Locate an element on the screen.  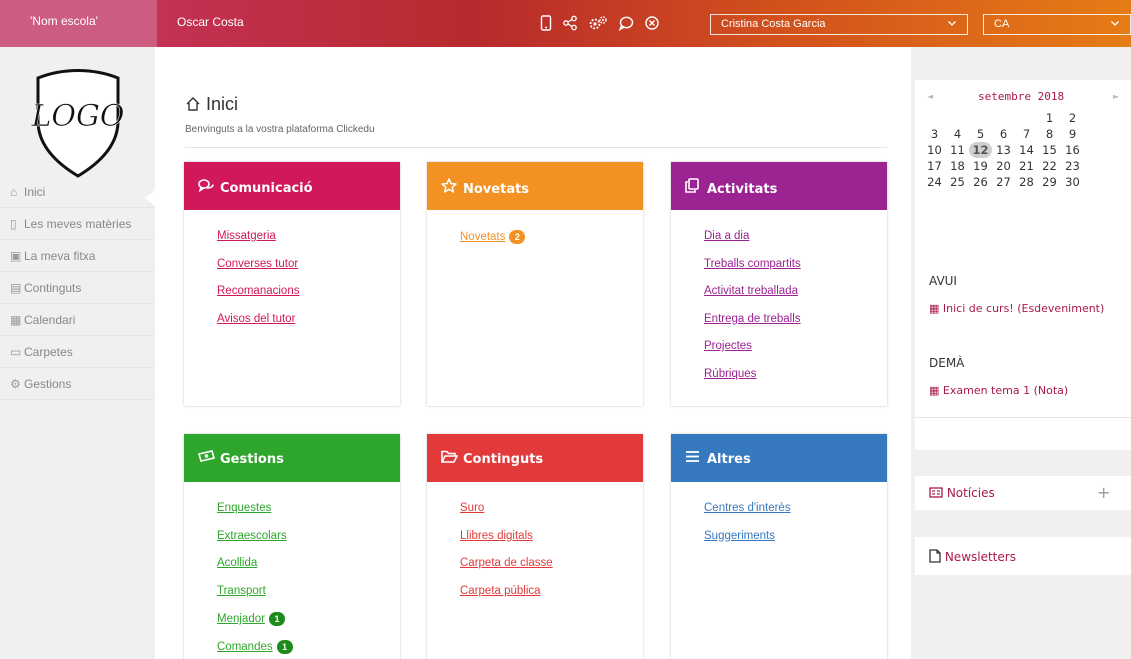
link-llibres-digitals: Llibres digitals is located at coordinates (551, 544).